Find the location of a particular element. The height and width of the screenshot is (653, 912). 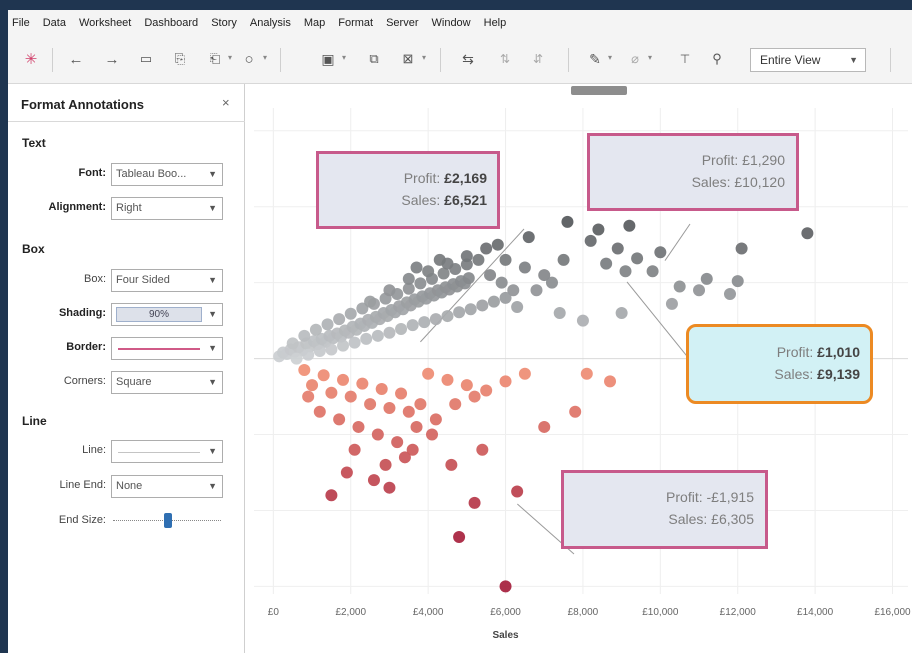

refresh-icon: ○ is located at coordinates (249, 59).